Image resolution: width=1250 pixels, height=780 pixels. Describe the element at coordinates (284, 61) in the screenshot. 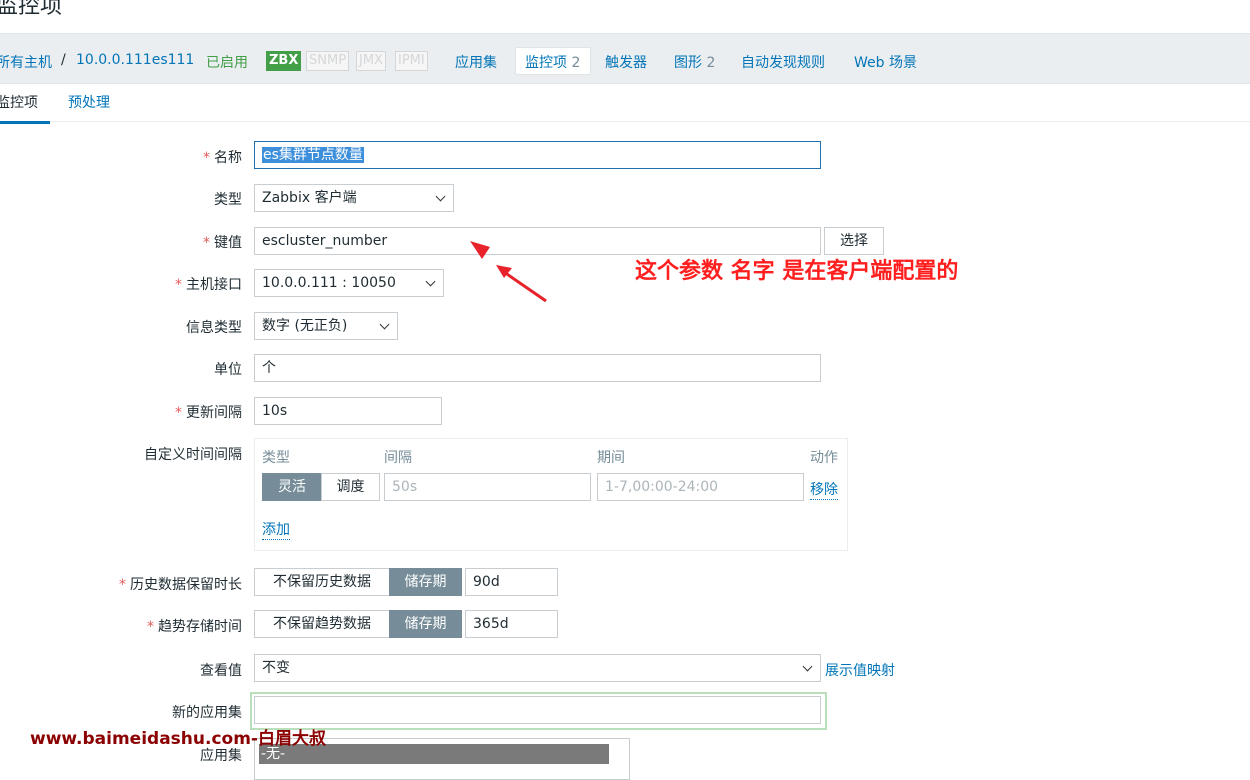

I see `tag-zbx: ZBX` at that location.